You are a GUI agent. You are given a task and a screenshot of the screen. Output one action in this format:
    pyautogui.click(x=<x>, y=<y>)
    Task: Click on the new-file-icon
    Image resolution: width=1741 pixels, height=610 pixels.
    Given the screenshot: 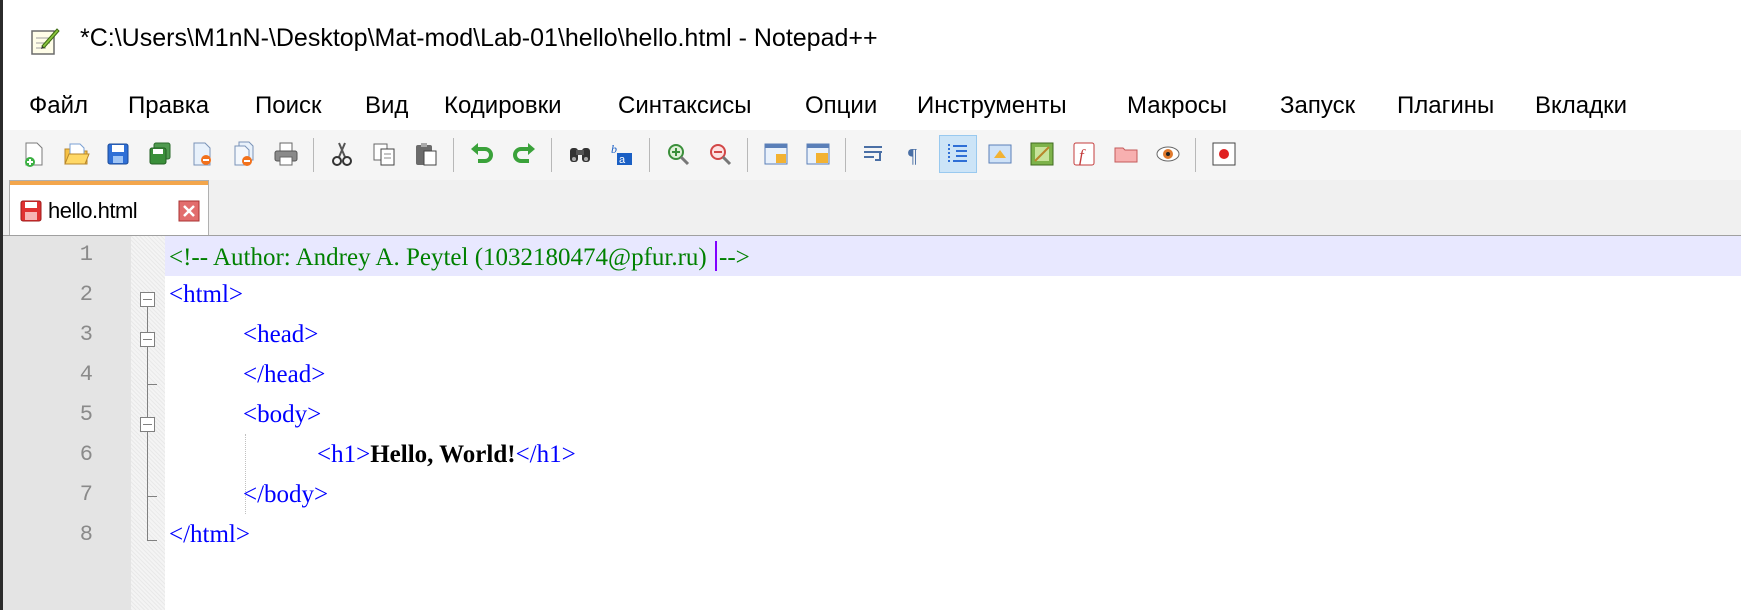 What is the action you would take?
    pyautogui.click(x=34, y=154)
    